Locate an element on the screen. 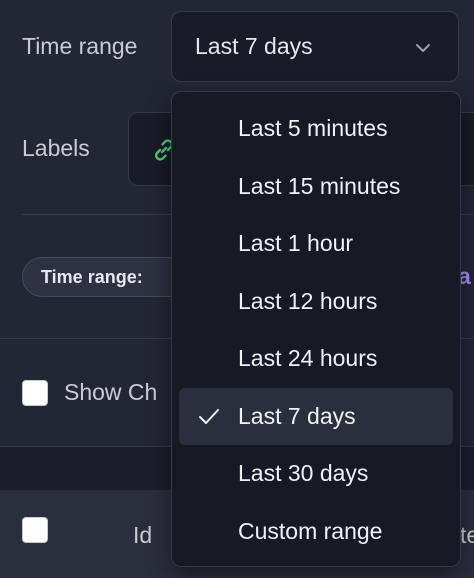 The image size is (474, 578). option-label: Last 5 minutes is located at coordinates (313, 128).